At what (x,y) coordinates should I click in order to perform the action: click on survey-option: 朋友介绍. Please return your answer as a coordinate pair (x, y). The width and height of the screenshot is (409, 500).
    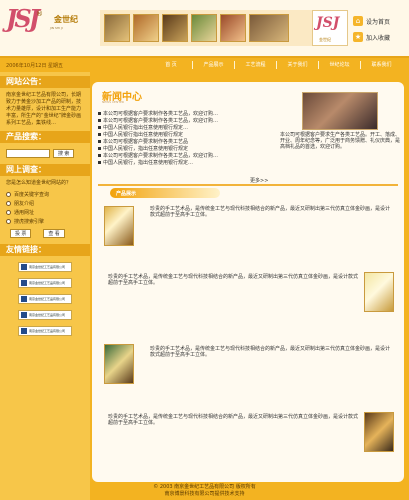
    Looking at the image, I should click on (45, 203).